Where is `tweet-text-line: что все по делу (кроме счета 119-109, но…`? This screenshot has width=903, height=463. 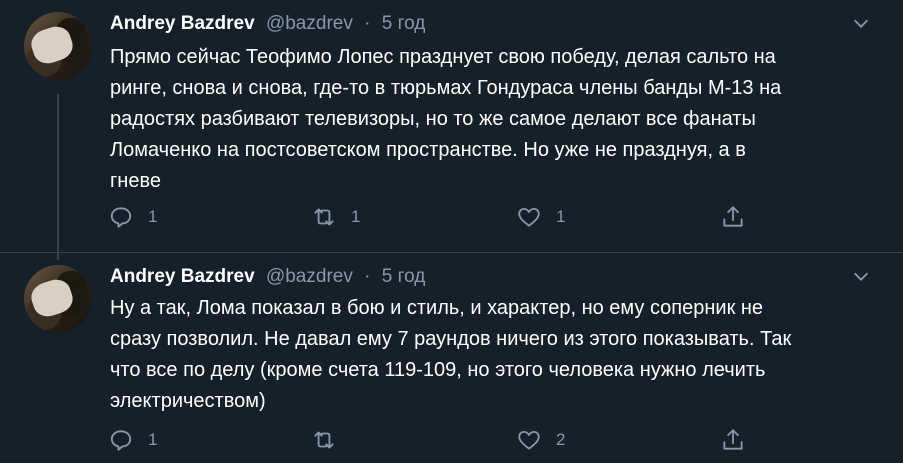 tweet-text-line: что все по делу (кроме счета 119-109, но… is located at coordinates (438, 370).